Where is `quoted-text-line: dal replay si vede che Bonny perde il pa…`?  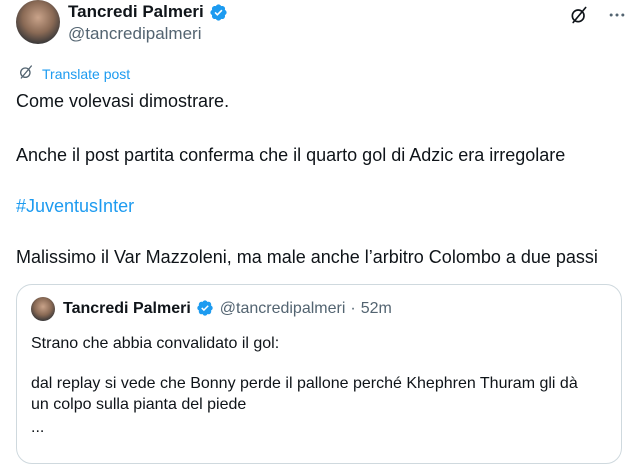 quoted-text-line: dal replay si vede che Bonny perde il pa… is located at coordinates (304, 383).